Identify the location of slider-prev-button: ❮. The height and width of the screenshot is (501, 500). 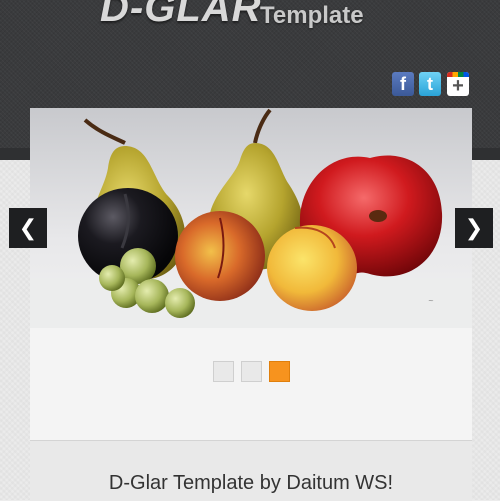
(28, 228).